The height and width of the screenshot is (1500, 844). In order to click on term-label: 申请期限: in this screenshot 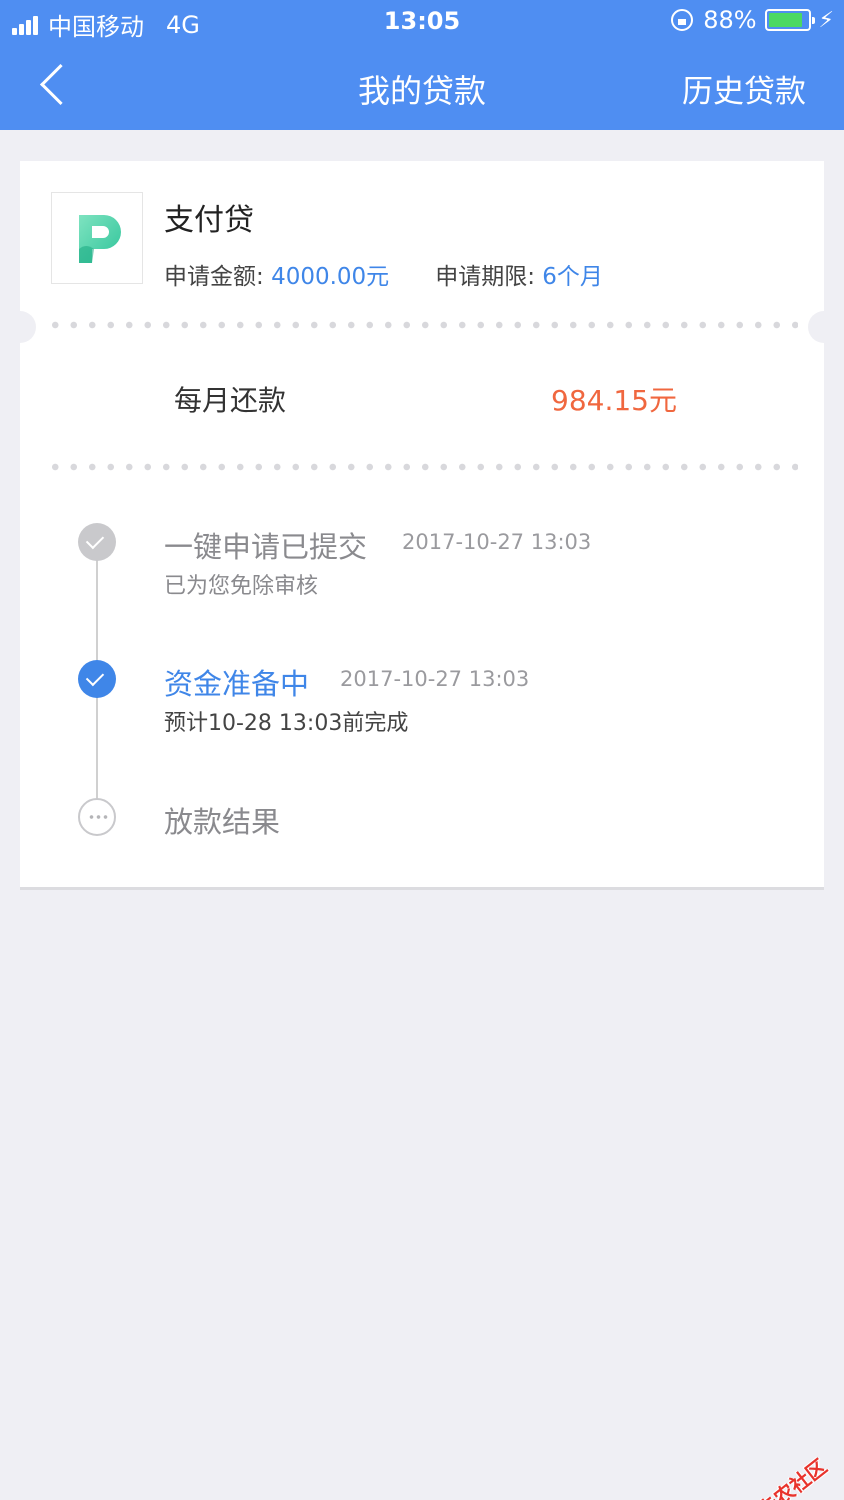, I will do `click(489, 277)`.